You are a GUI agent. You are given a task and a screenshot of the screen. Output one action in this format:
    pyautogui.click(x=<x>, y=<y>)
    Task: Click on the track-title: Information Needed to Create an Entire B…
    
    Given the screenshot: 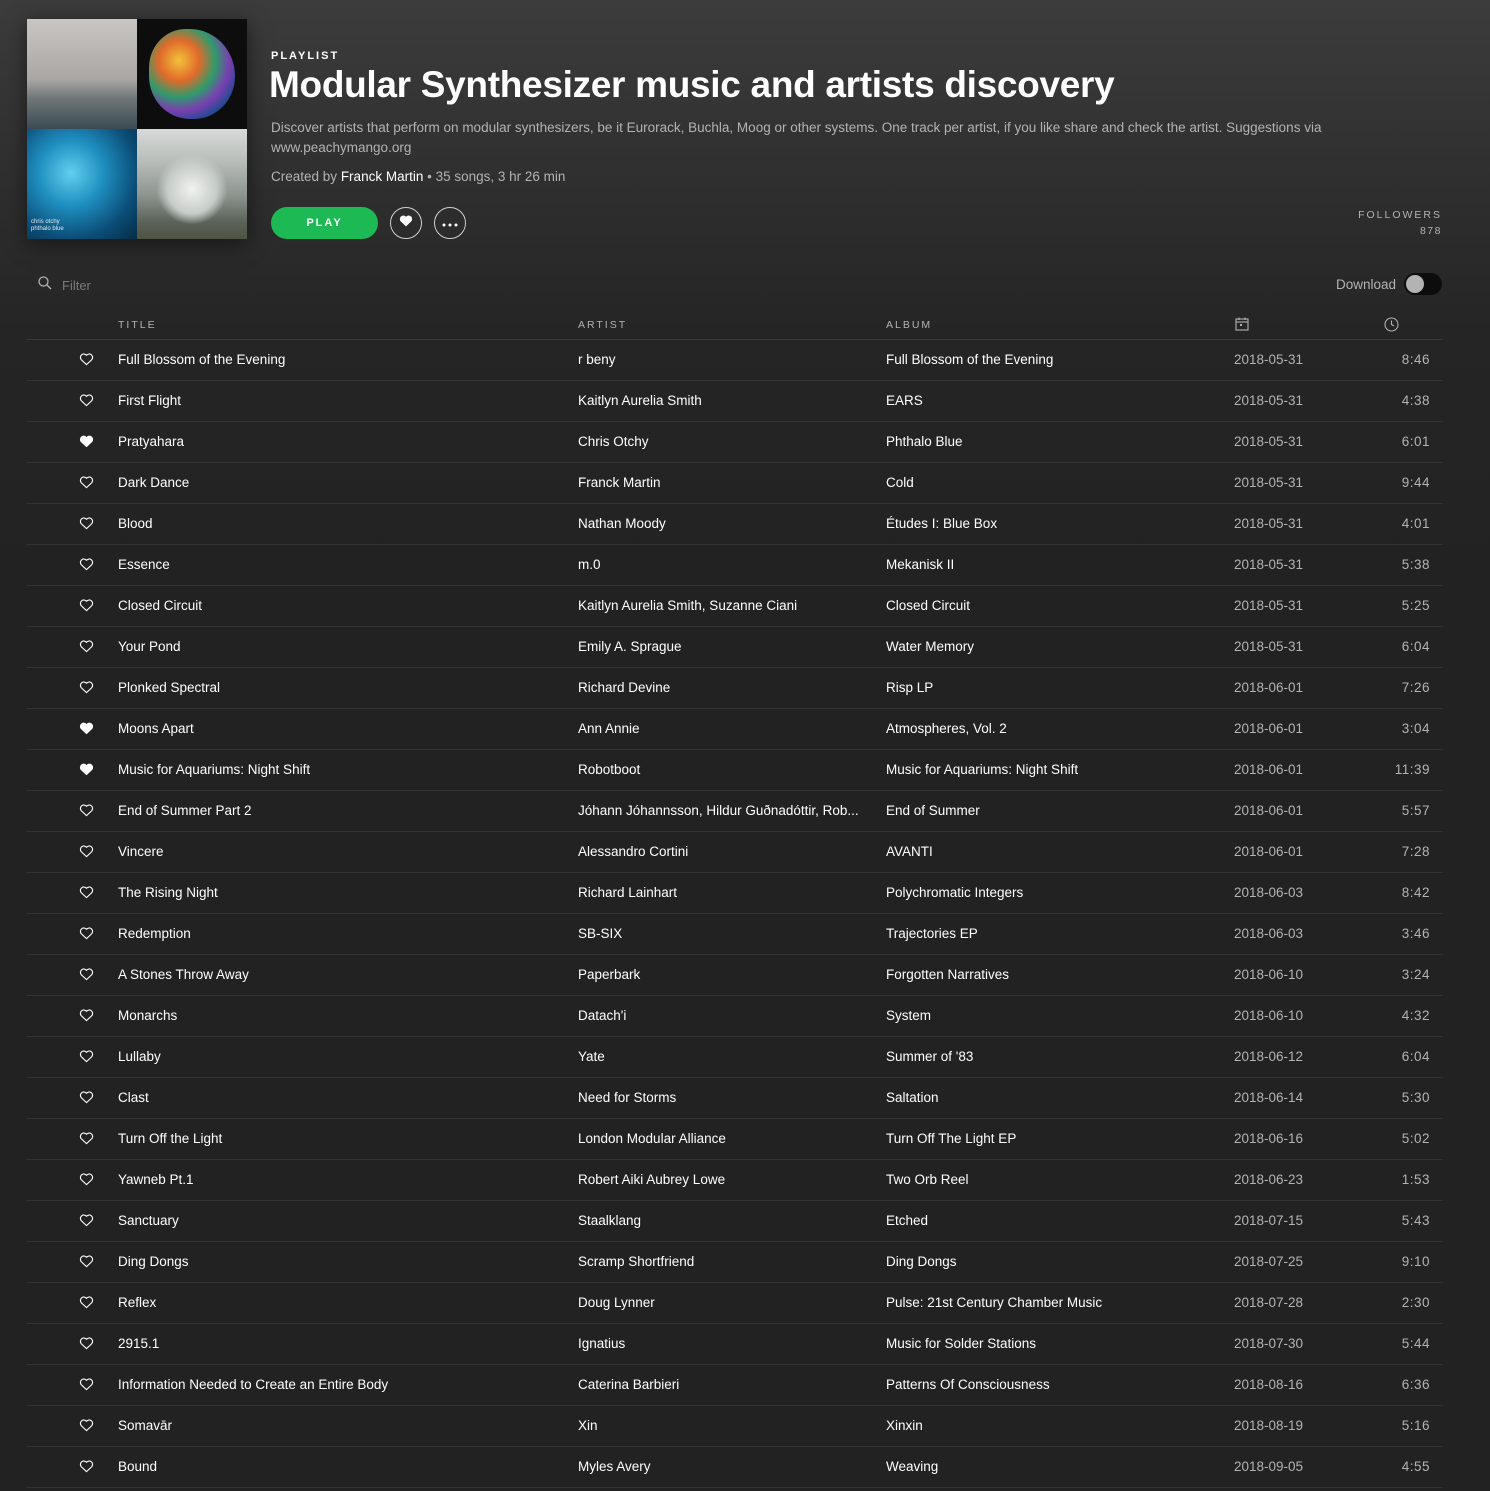 What is the action you would take?
    pyautogui.click(x=338, y=1384)
    